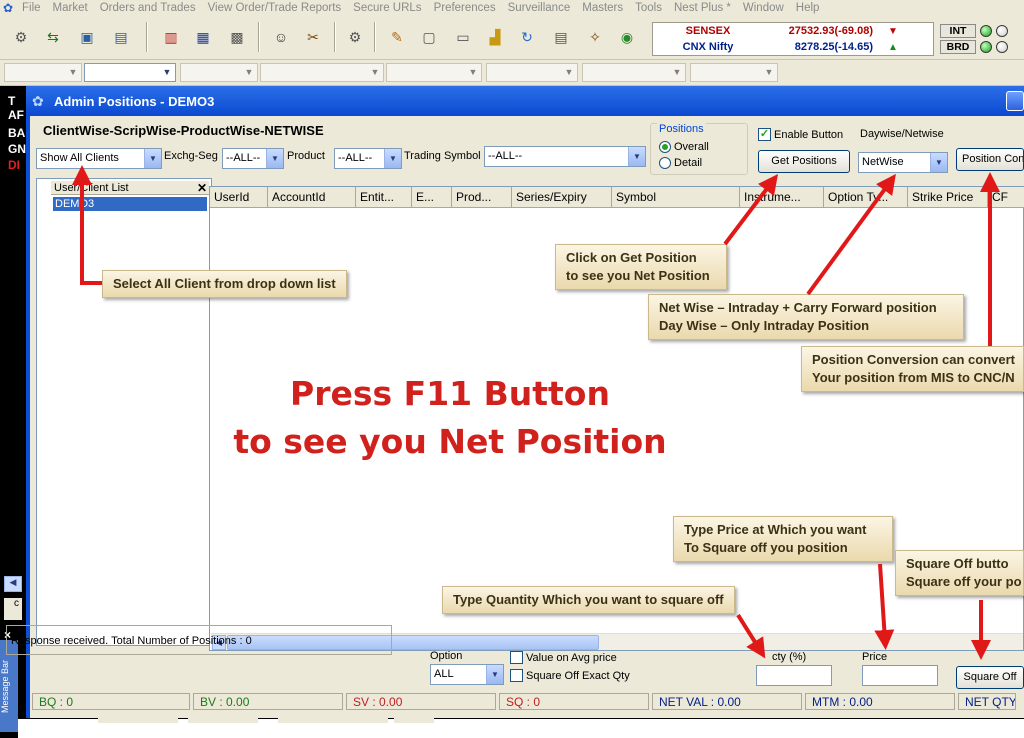 This screenshot has width=1024, height=738. Describe the element at coordinates (851, 234) in the screenshot. I see `arrow-netwise` at that location.